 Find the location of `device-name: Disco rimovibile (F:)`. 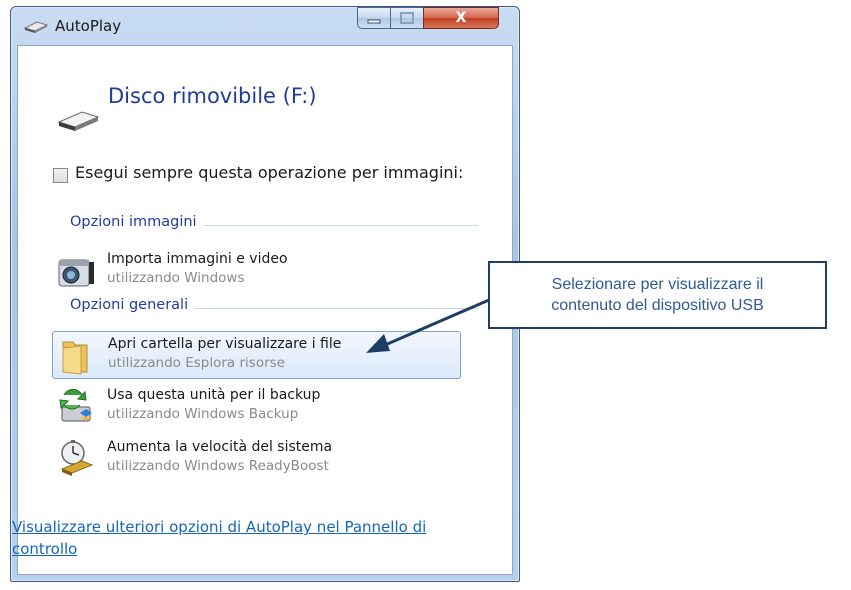

device-name: Disco rimovibile (F:) is located at coordinates (212, 96).